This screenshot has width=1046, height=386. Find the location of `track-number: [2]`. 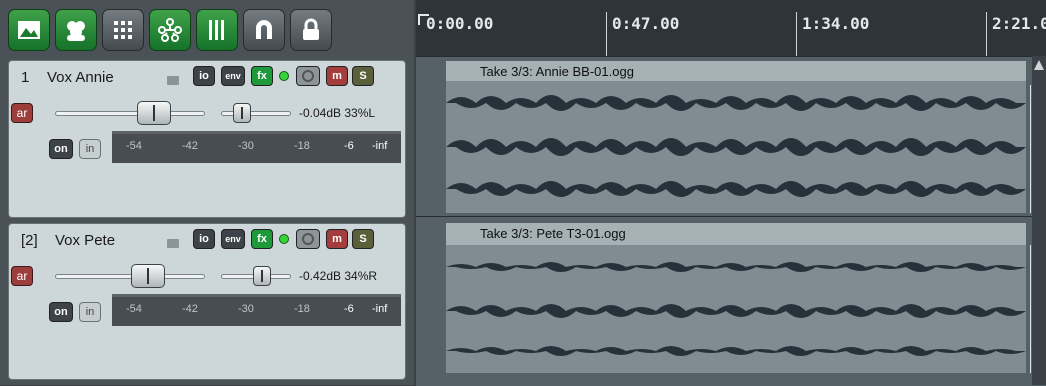

track-number: [2] is located at coordinates (29, 240).